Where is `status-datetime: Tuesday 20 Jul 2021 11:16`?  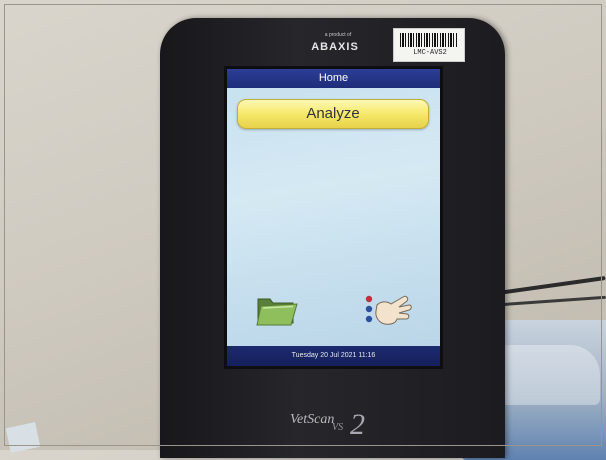
status-datetime: Tuesday 20 Jul 2021 11:16 is located at coordinates (333, 356).